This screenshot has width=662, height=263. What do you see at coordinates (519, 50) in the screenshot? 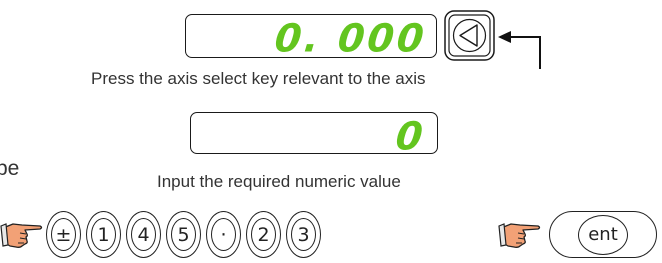
I see `callout-arrow` at bounding box center [519, 50].